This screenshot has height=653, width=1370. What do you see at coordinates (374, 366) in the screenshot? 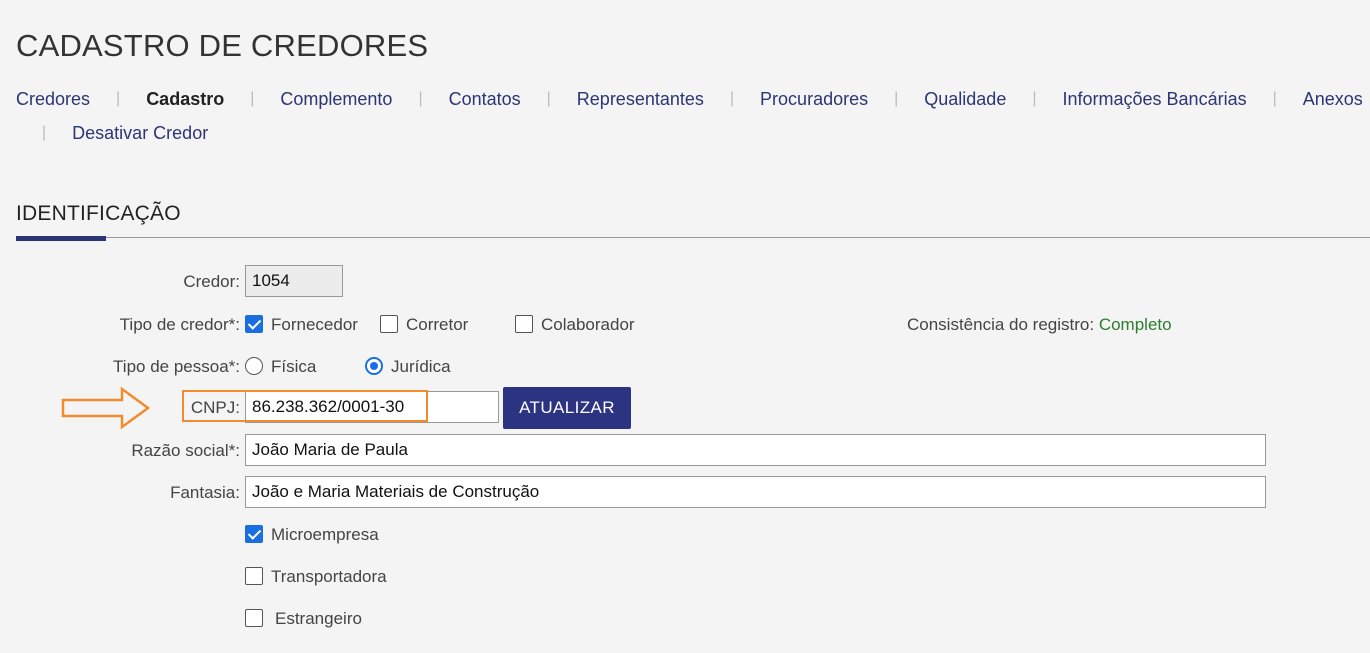
I see `juridica-radio` at bounding box center [374, 366].